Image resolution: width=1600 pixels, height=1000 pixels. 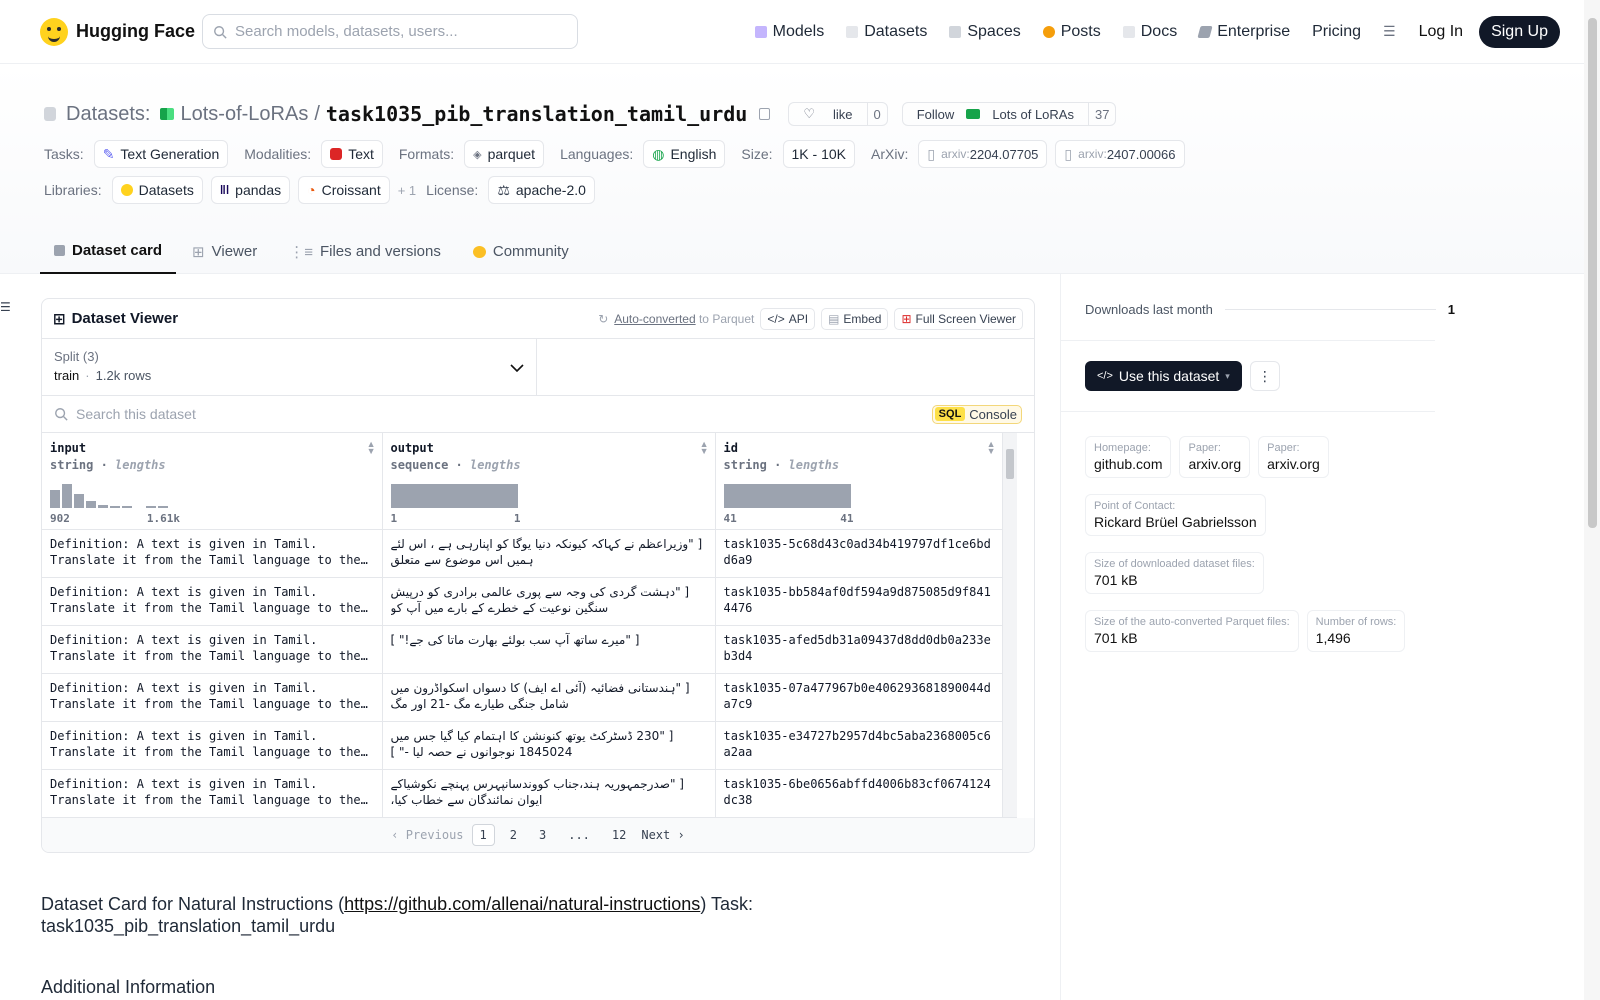 What do you see at coordinates (662, 835) in the screenshot?
I see `next-button: Next ›` at bounding box center [662, 835].